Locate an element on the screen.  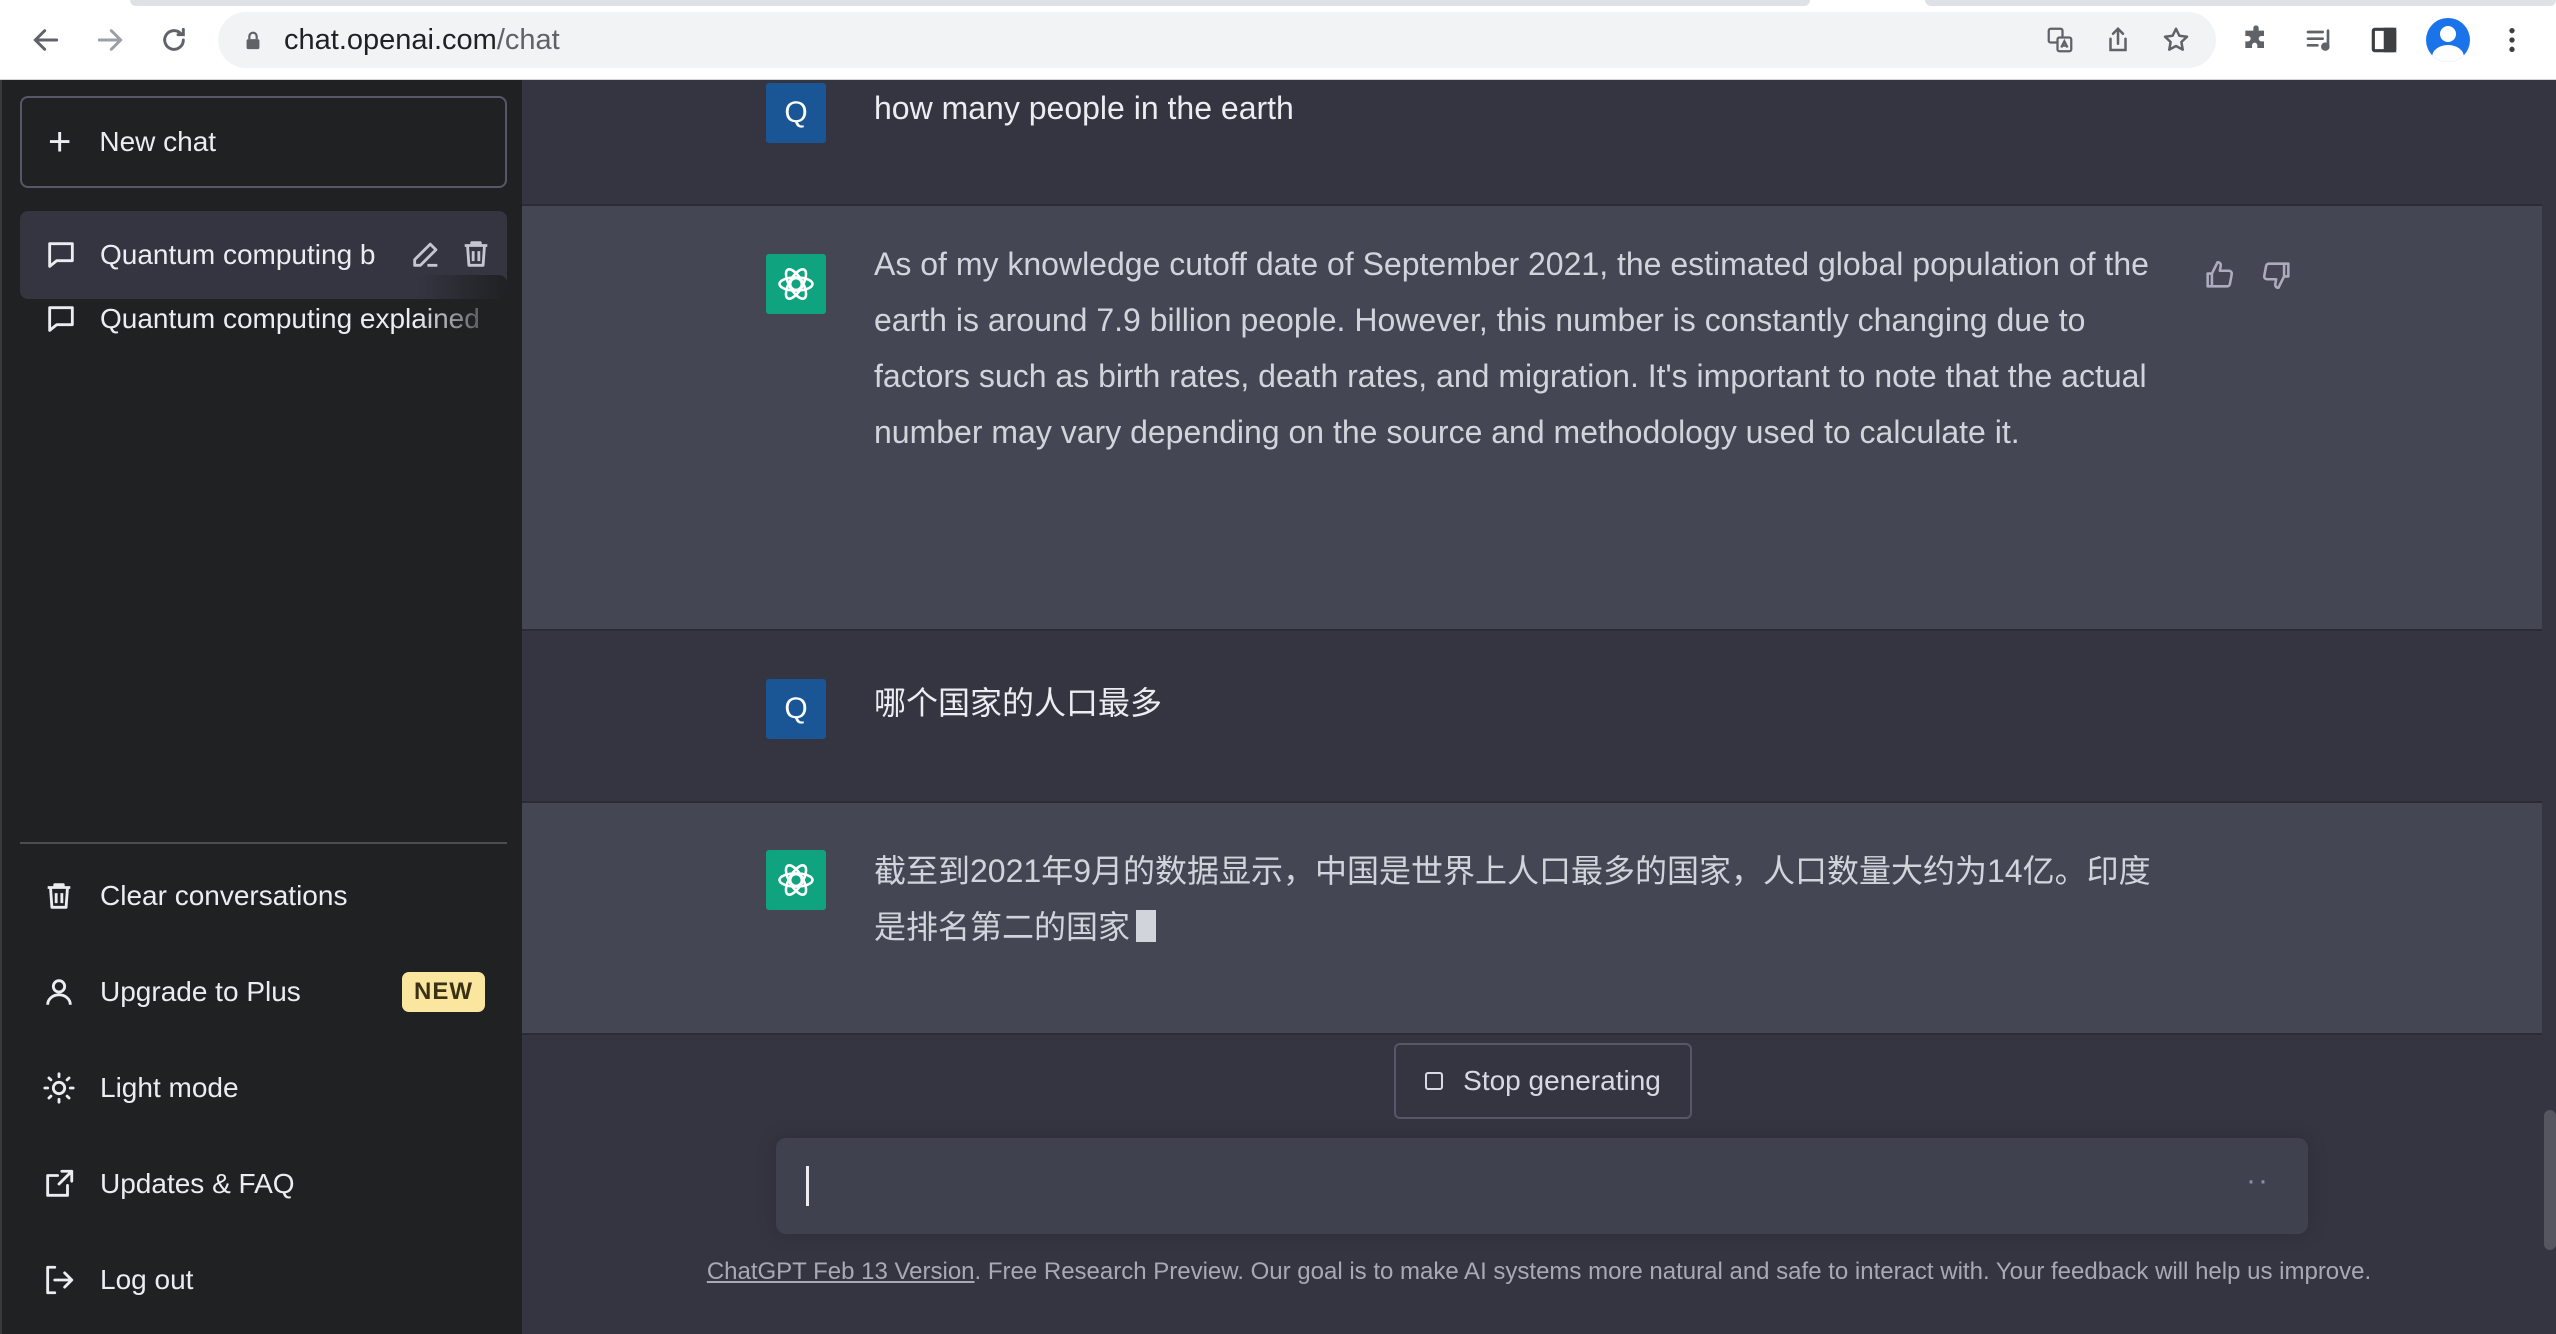
forward-button is located at coordinates (110, 40).